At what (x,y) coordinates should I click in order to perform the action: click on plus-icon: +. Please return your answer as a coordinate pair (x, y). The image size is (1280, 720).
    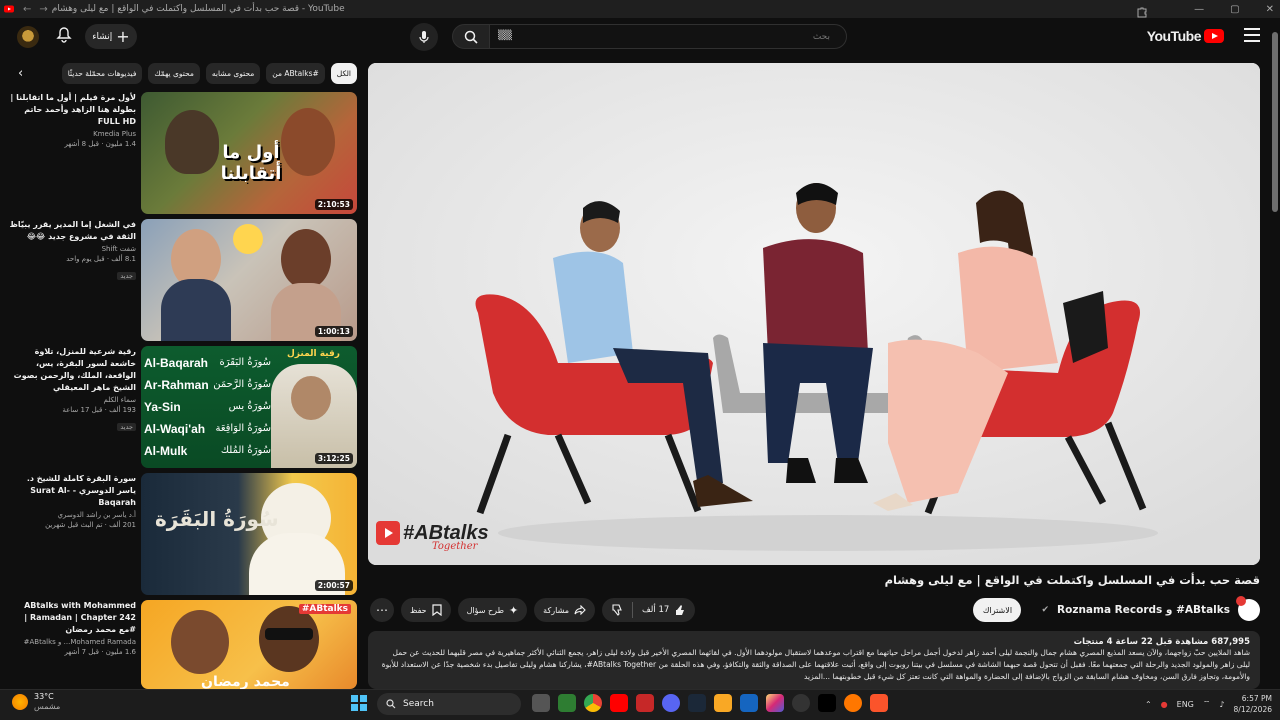
    Looking at the image, I should click on (123, 36).